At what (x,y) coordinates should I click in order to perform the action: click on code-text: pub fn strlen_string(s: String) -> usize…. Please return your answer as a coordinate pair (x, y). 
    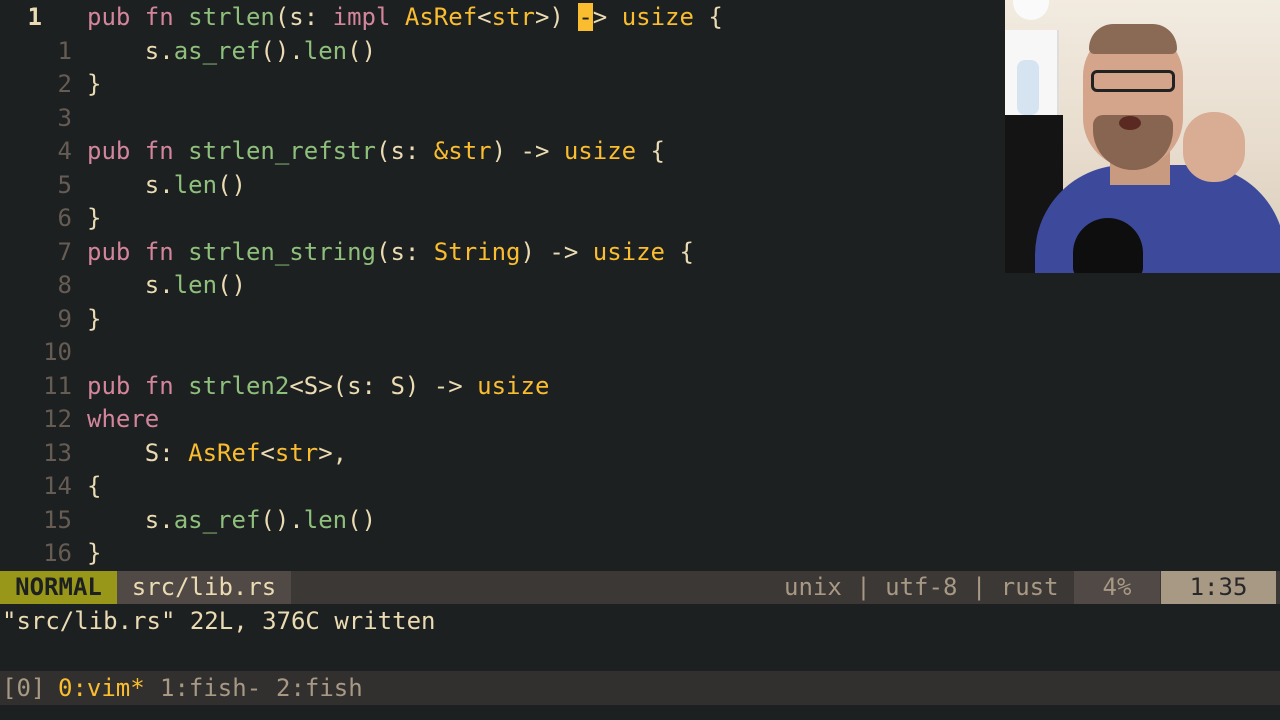
    Looking at the image, I should click on (390, 253).